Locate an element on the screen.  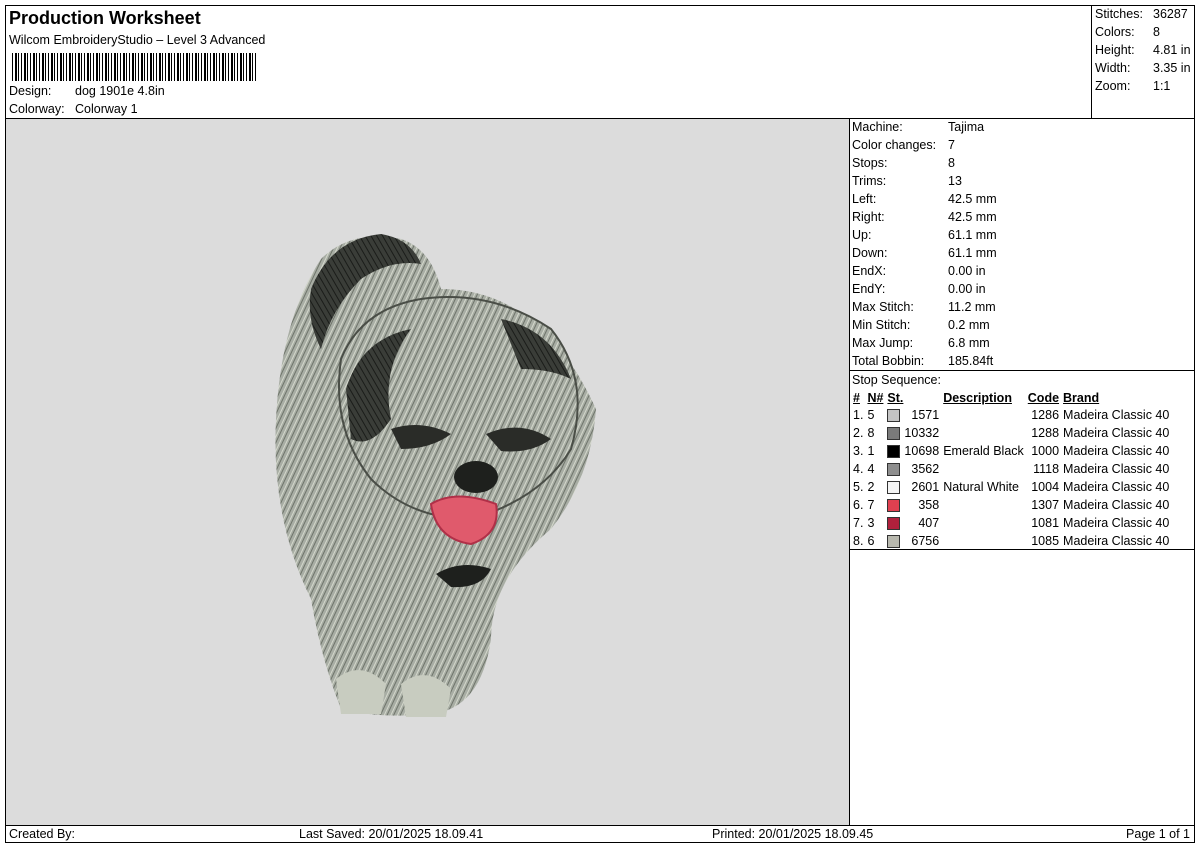
stop-index: 8. is located at coordinates (858, 541).